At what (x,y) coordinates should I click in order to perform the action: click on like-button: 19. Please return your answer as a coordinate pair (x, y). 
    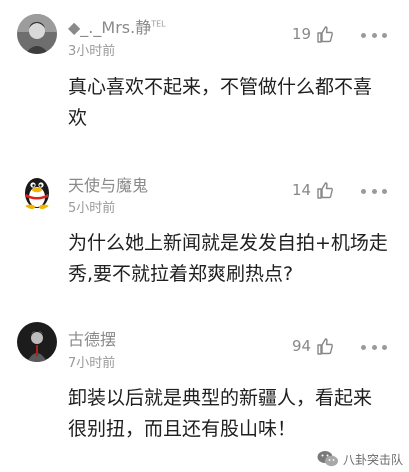
    Looking at the image, I should click on (313, 34).